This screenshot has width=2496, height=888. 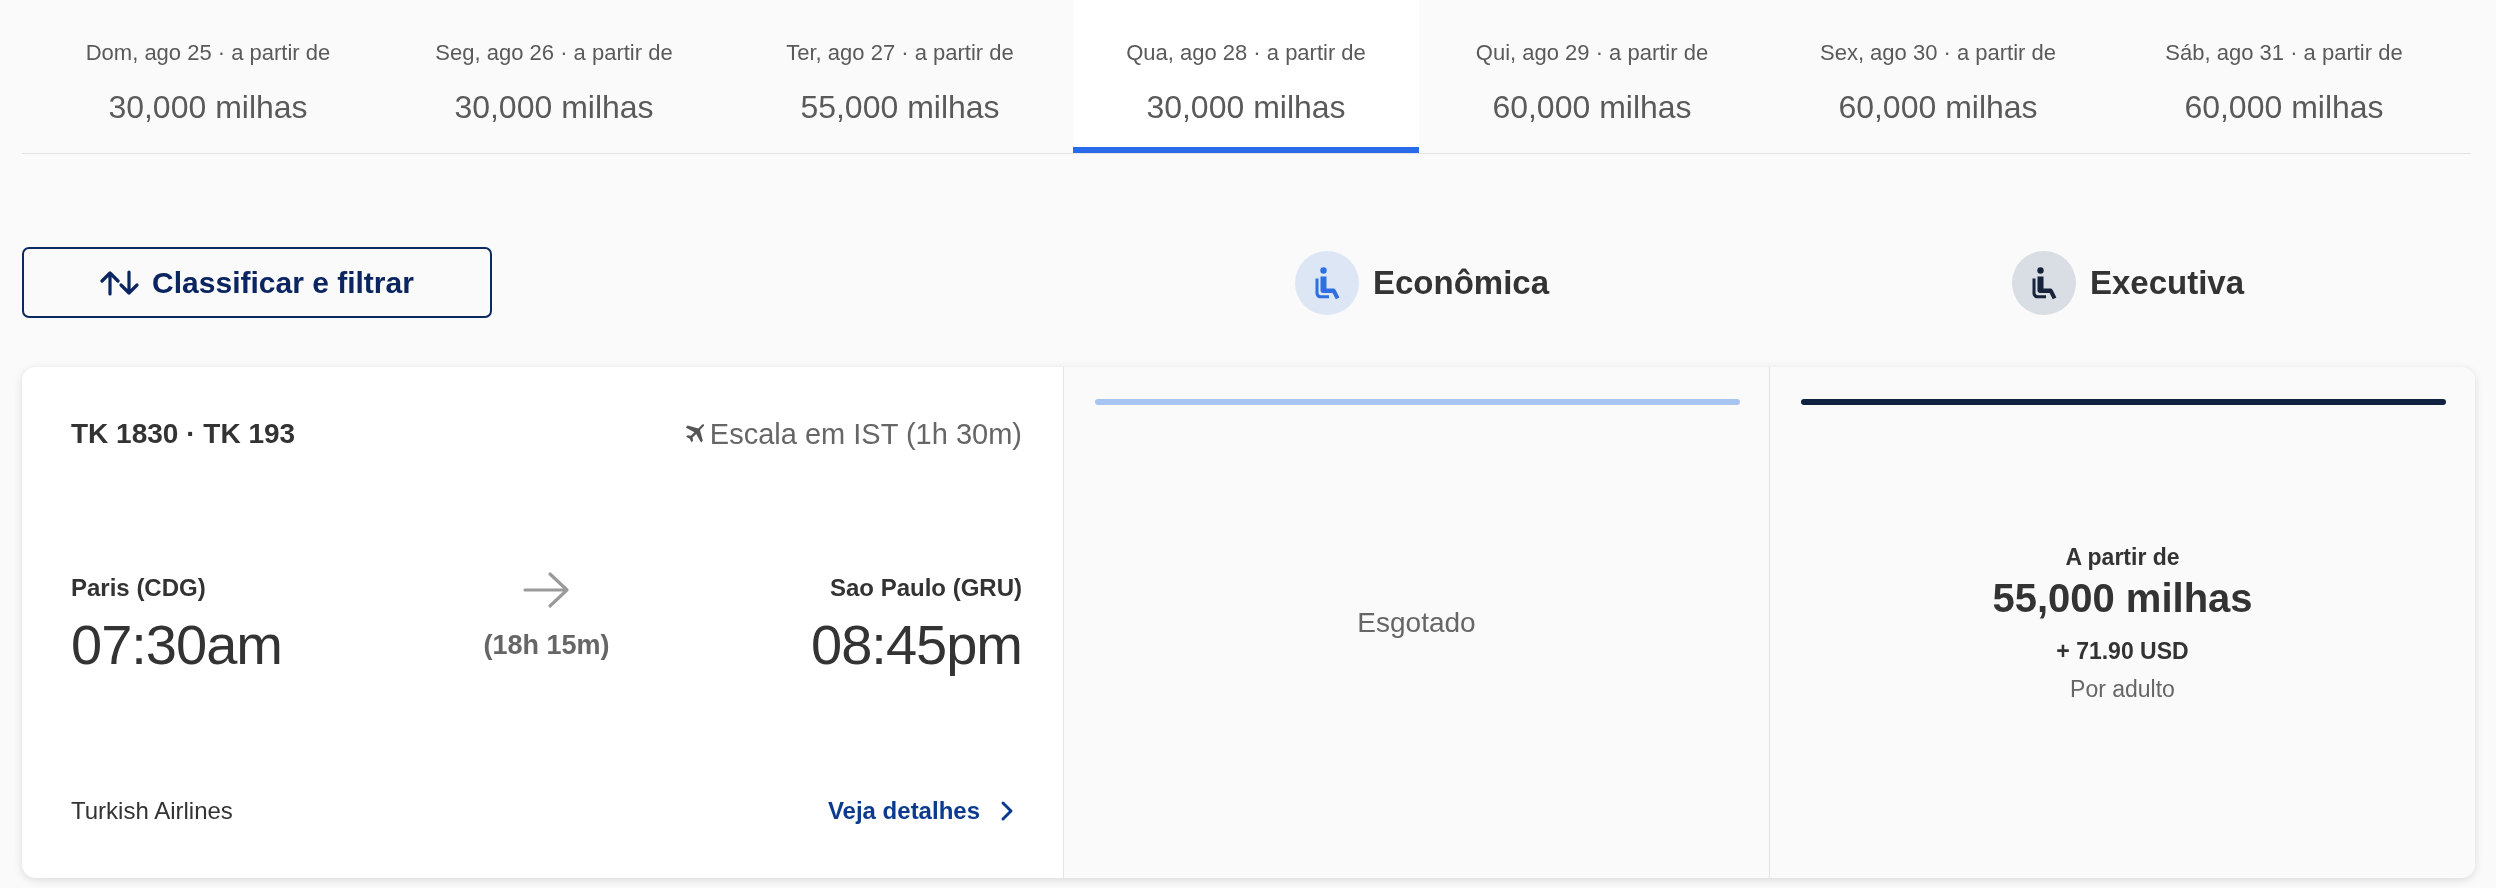 I want to click on chevron-right-icon, so click(x=1007, y=811).